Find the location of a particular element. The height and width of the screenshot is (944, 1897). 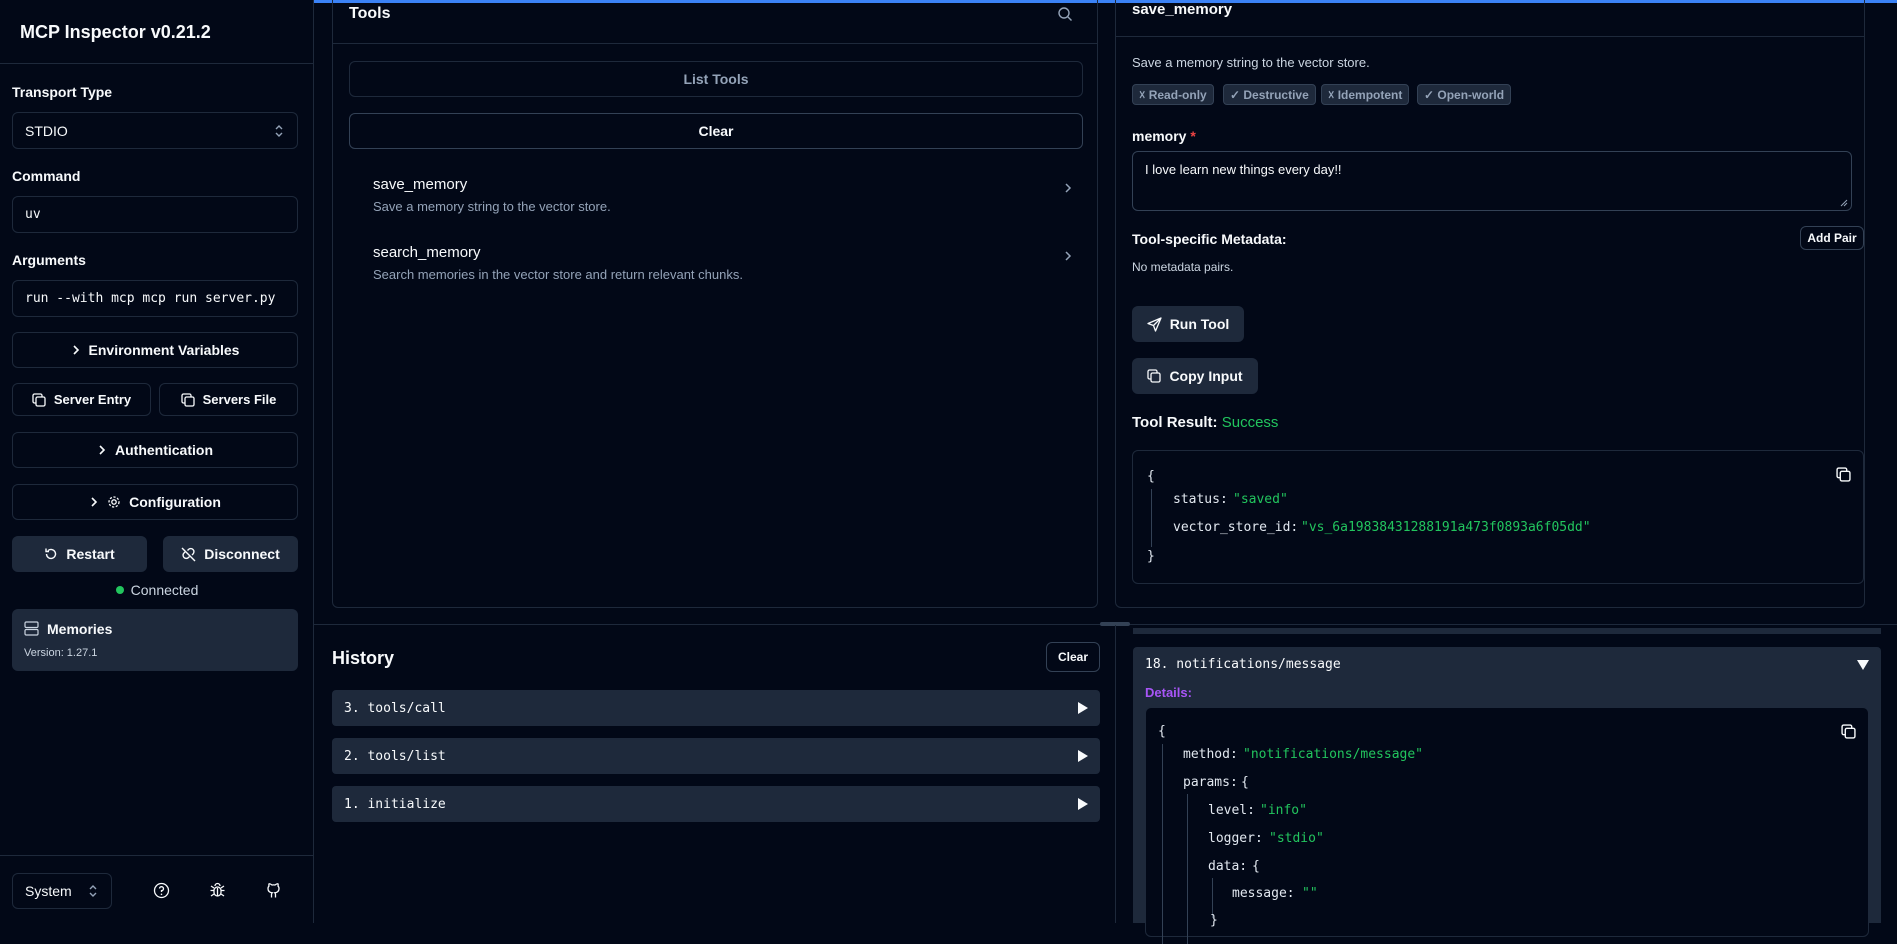

memory-textarea: I love learn new things every day!! is located at coordinates (1492, 181).